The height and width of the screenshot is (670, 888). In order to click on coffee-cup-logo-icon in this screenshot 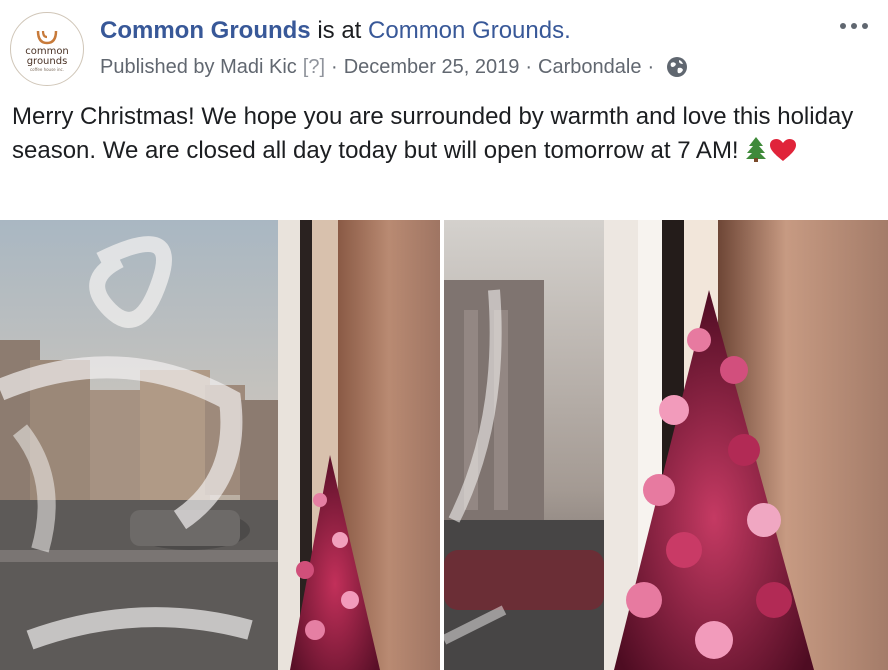, I will do `click(47, 37)`.